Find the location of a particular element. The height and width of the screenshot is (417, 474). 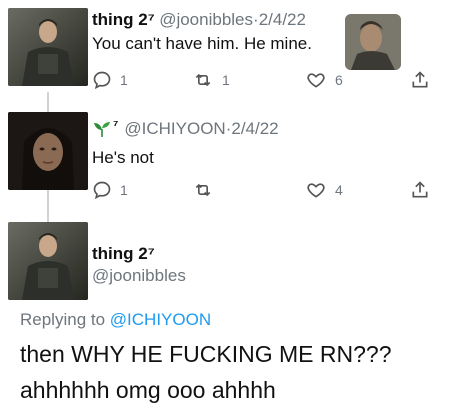

replying-to: Replying to @ICHIYOON is located at coordinates (115, 320).